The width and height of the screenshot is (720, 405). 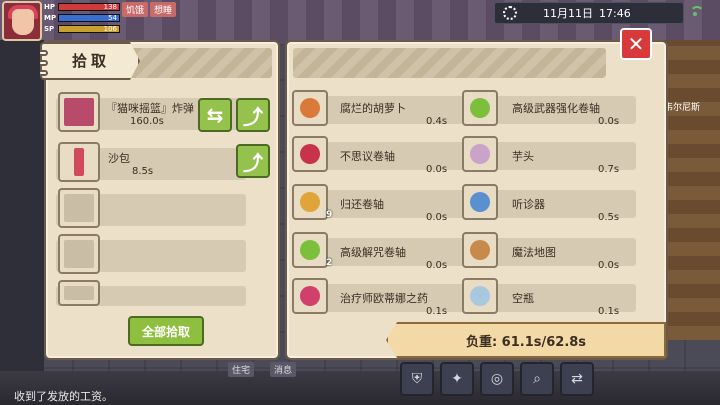 What do you see at coordinates (329, 215) in the screenshot?
I see `item-count: 9` at bounding box center [329, 215].